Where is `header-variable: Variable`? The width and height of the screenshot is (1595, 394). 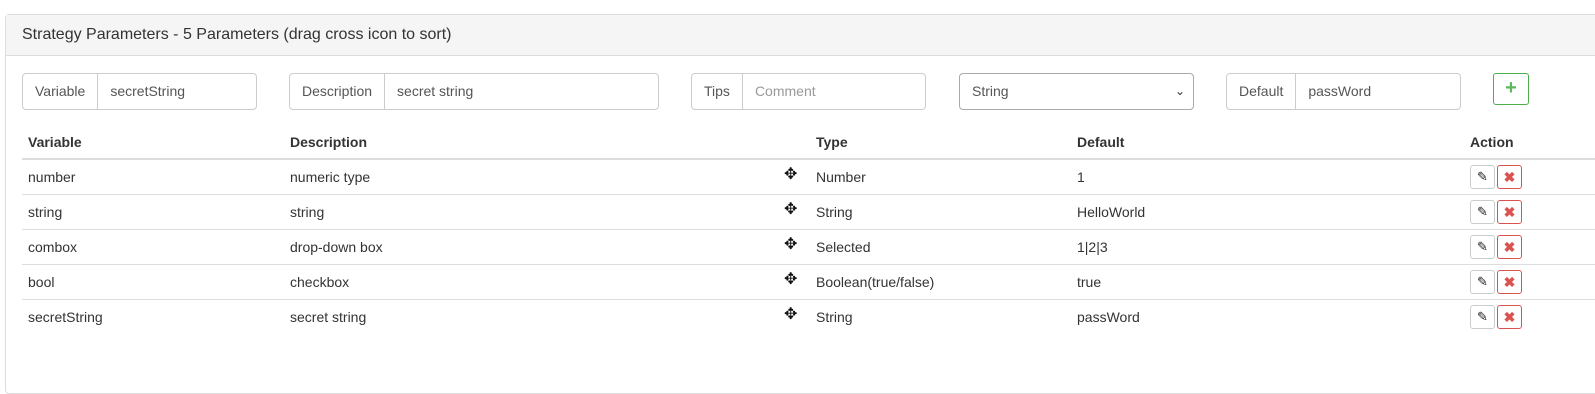
header-variable: Variable is located at coordinates (153, 145).